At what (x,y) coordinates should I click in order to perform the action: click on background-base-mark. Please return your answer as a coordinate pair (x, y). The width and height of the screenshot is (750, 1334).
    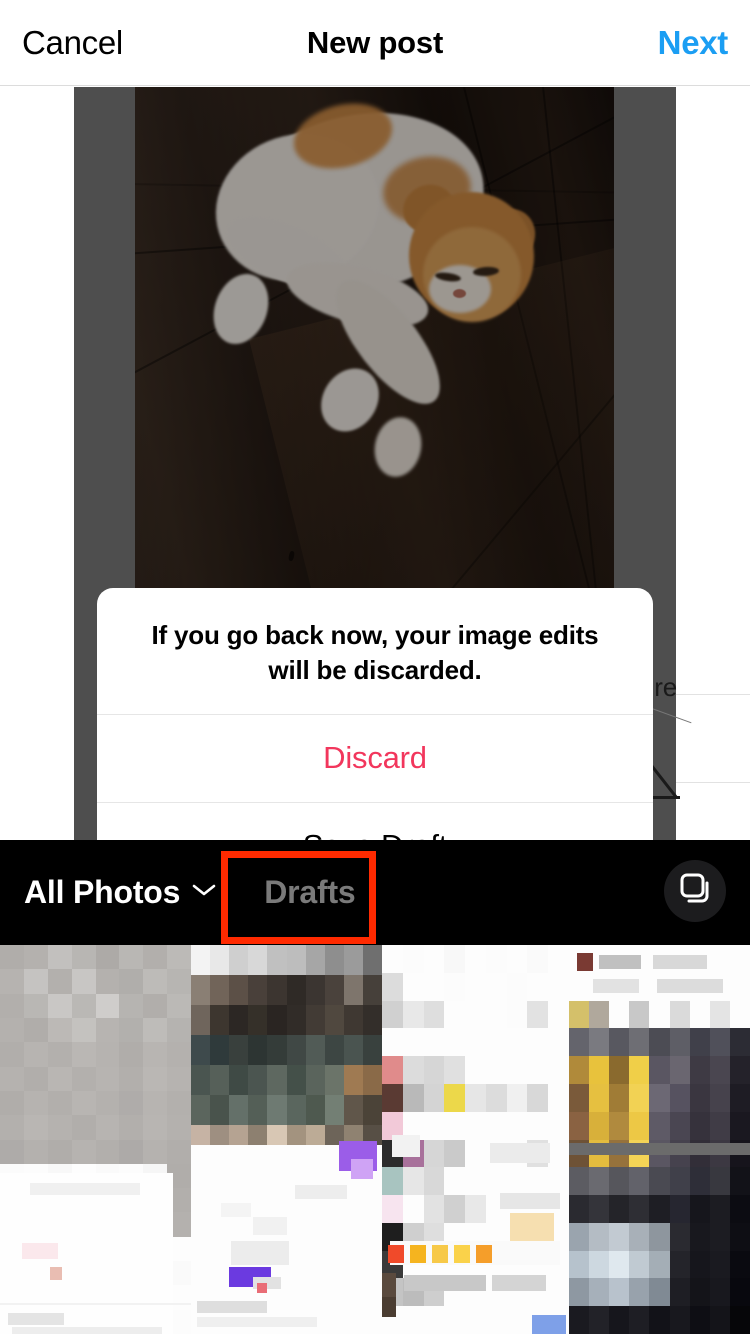
    Looking at the image, I should click on (665, 797).